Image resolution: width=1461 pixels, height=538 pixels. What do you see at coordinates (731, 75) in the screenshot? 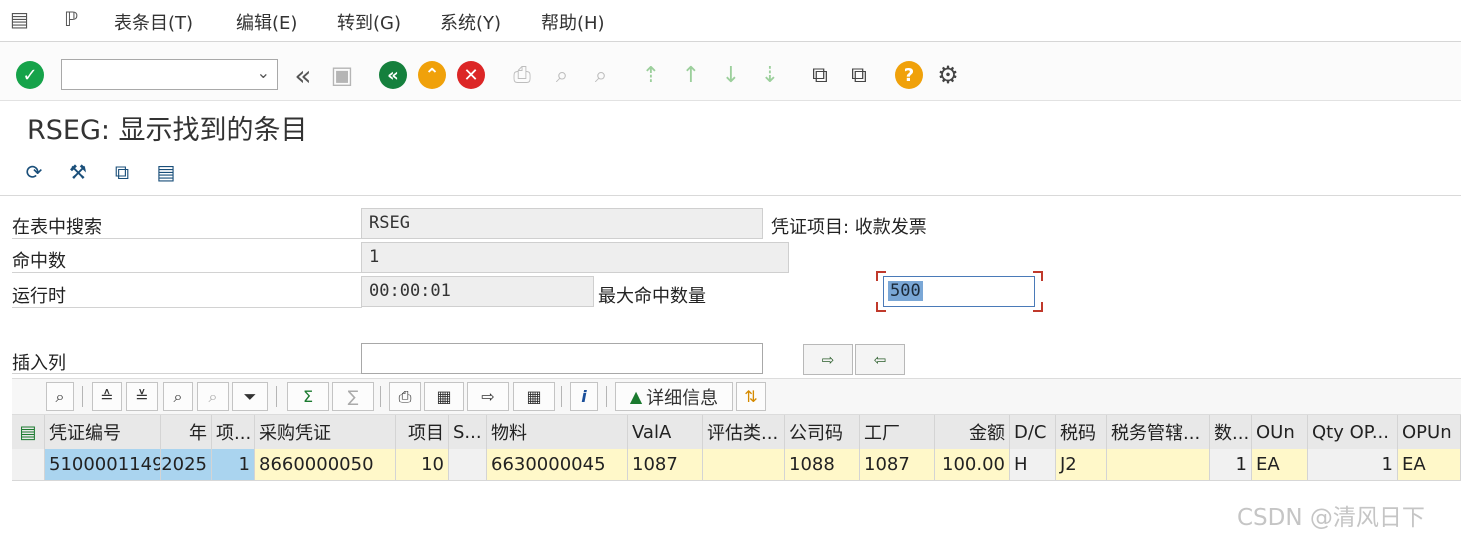
I see `next-page-icon: ↓` at bounding box center [731, 75].